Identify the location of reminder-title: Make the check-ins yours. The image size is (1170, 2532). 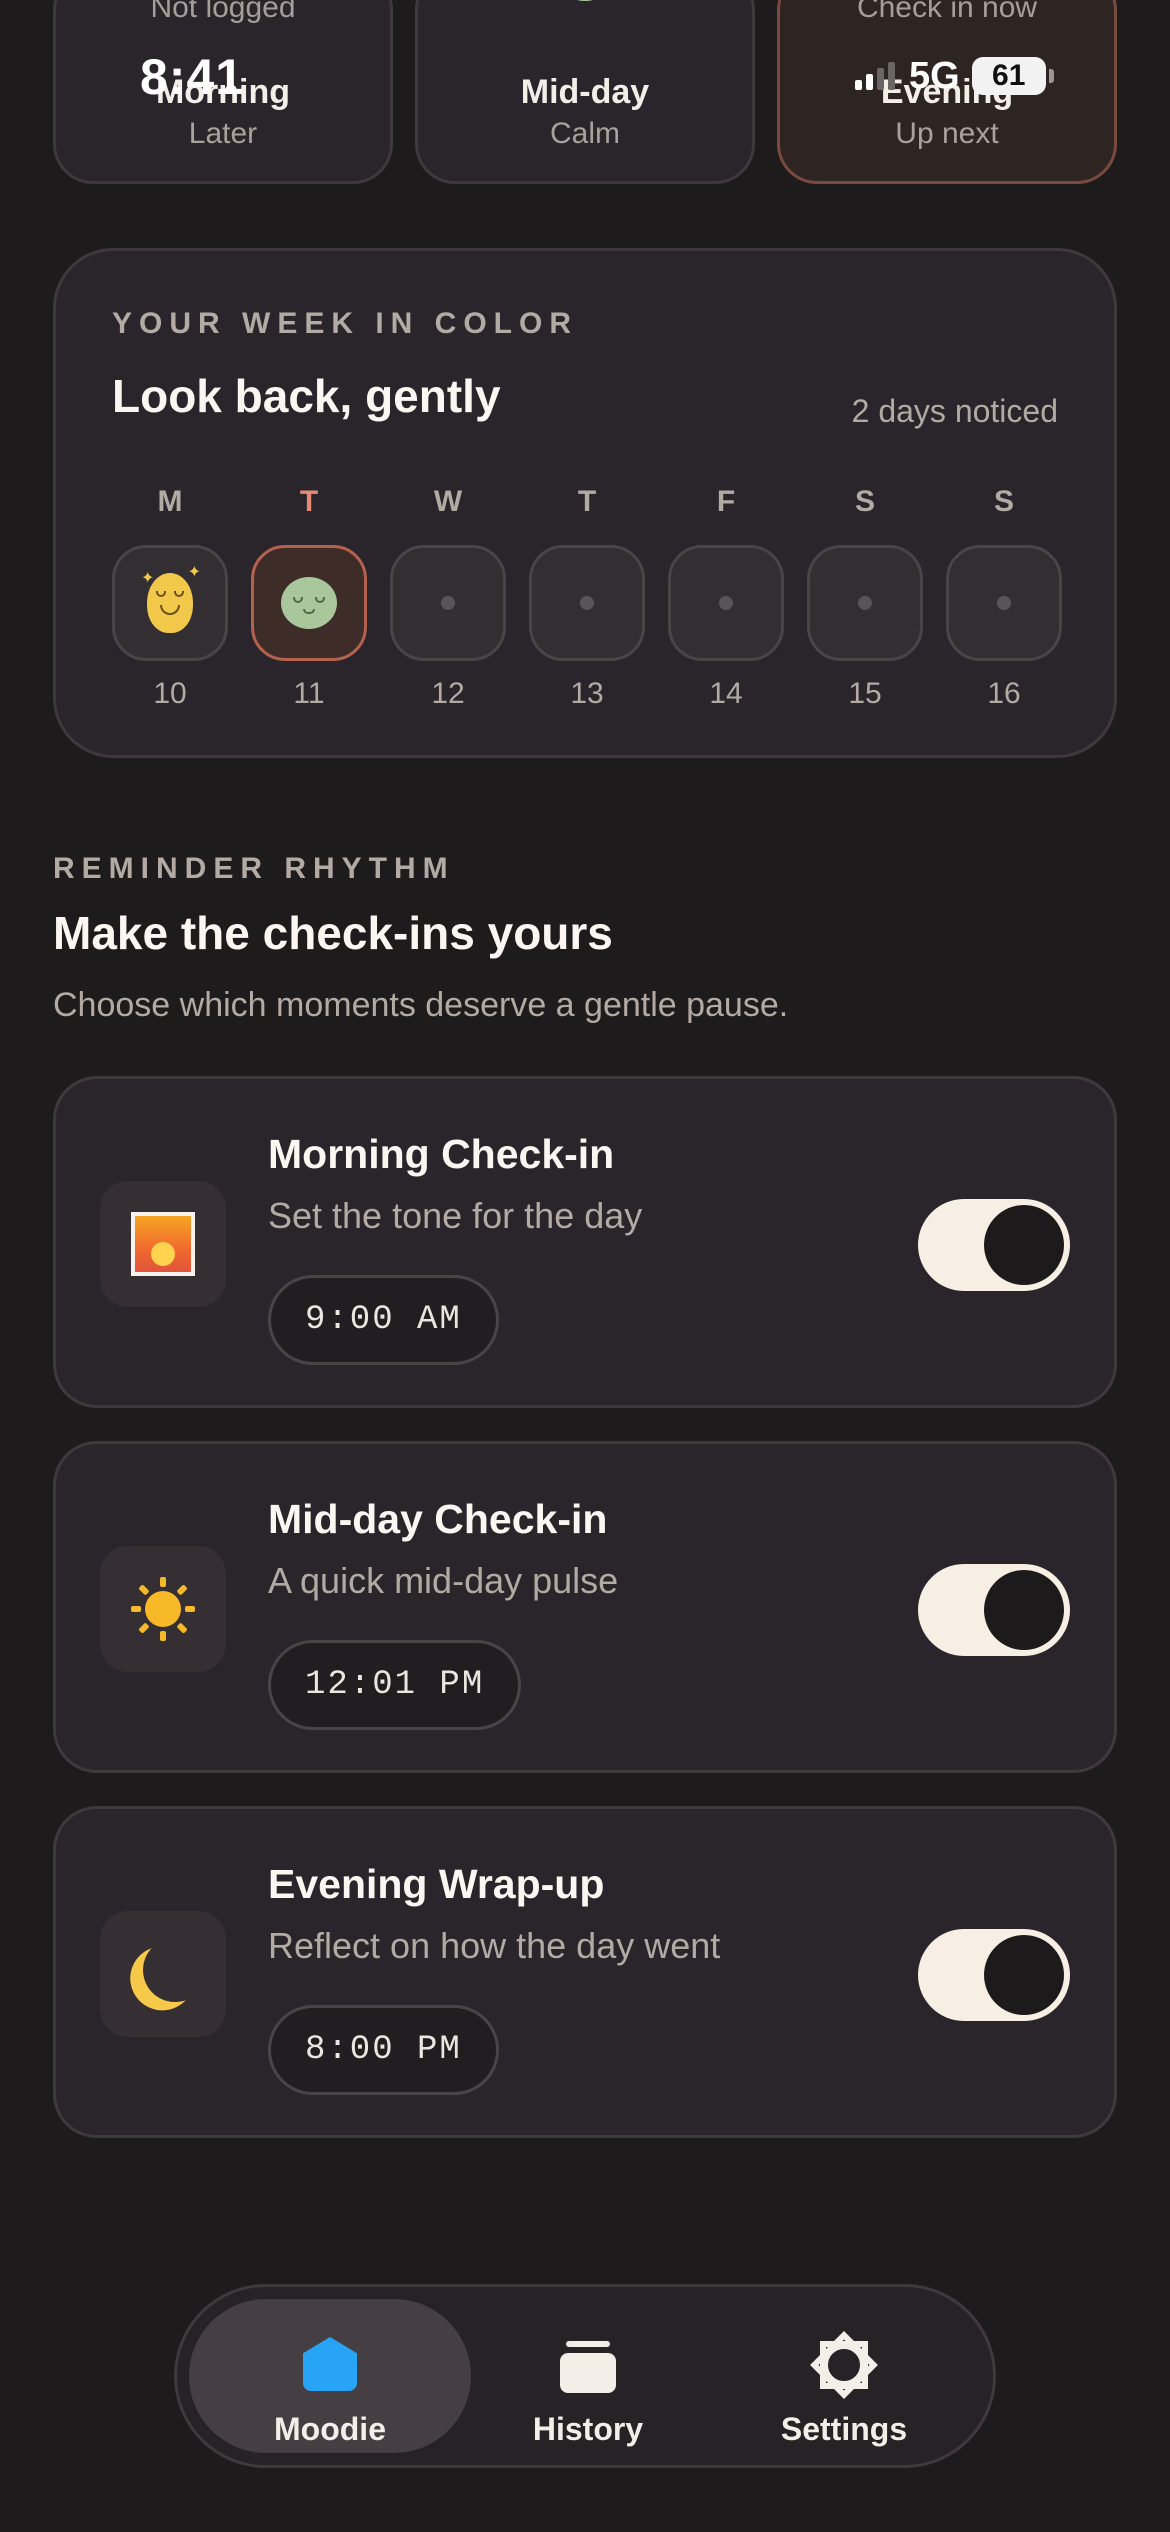
(333, 933).